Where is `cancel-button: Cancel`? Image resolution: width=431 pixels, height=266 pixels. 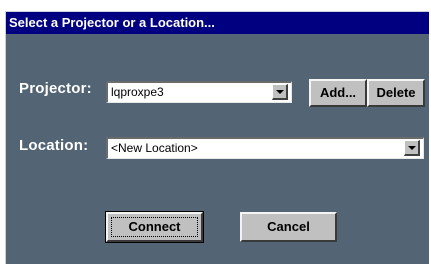 cancel-button: Cancel is located at coordinates (288, 227).